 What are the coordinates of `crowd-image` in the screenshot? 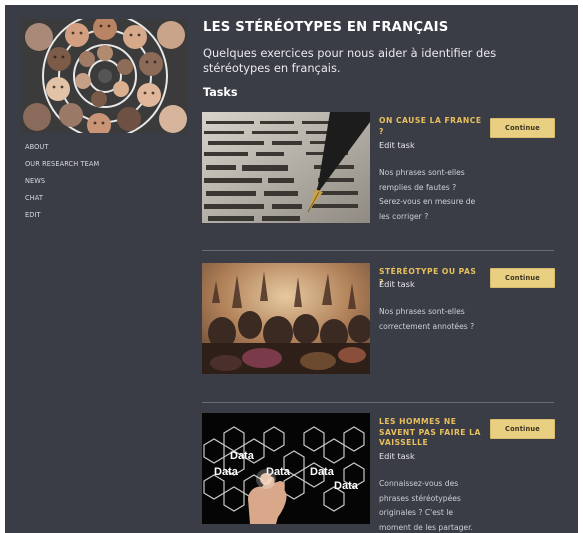 It's located at (286, 318).